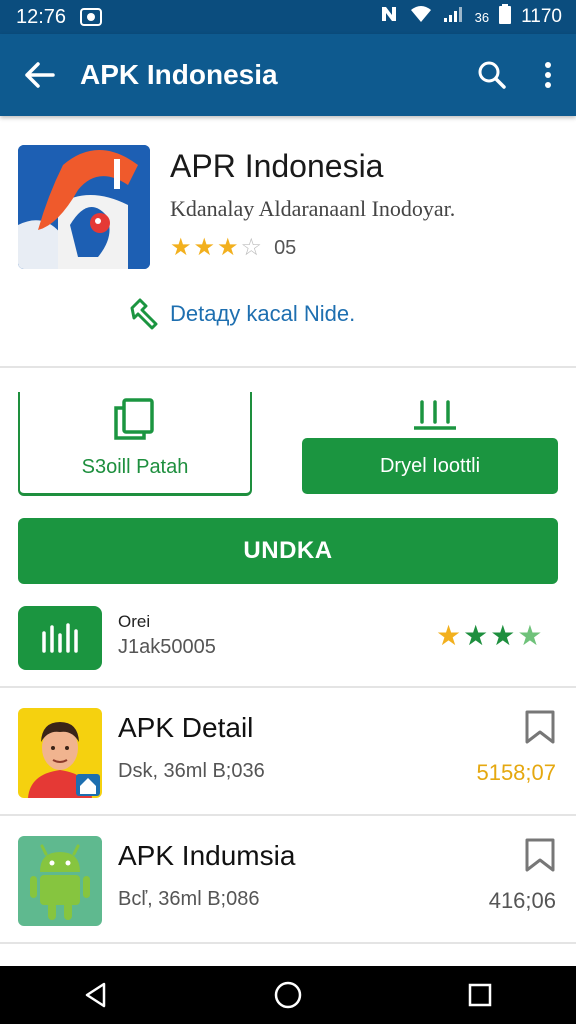 This screenshot has height=1024, width=576. I want to click on app-name: APR Indonesia, so click(277, 166).